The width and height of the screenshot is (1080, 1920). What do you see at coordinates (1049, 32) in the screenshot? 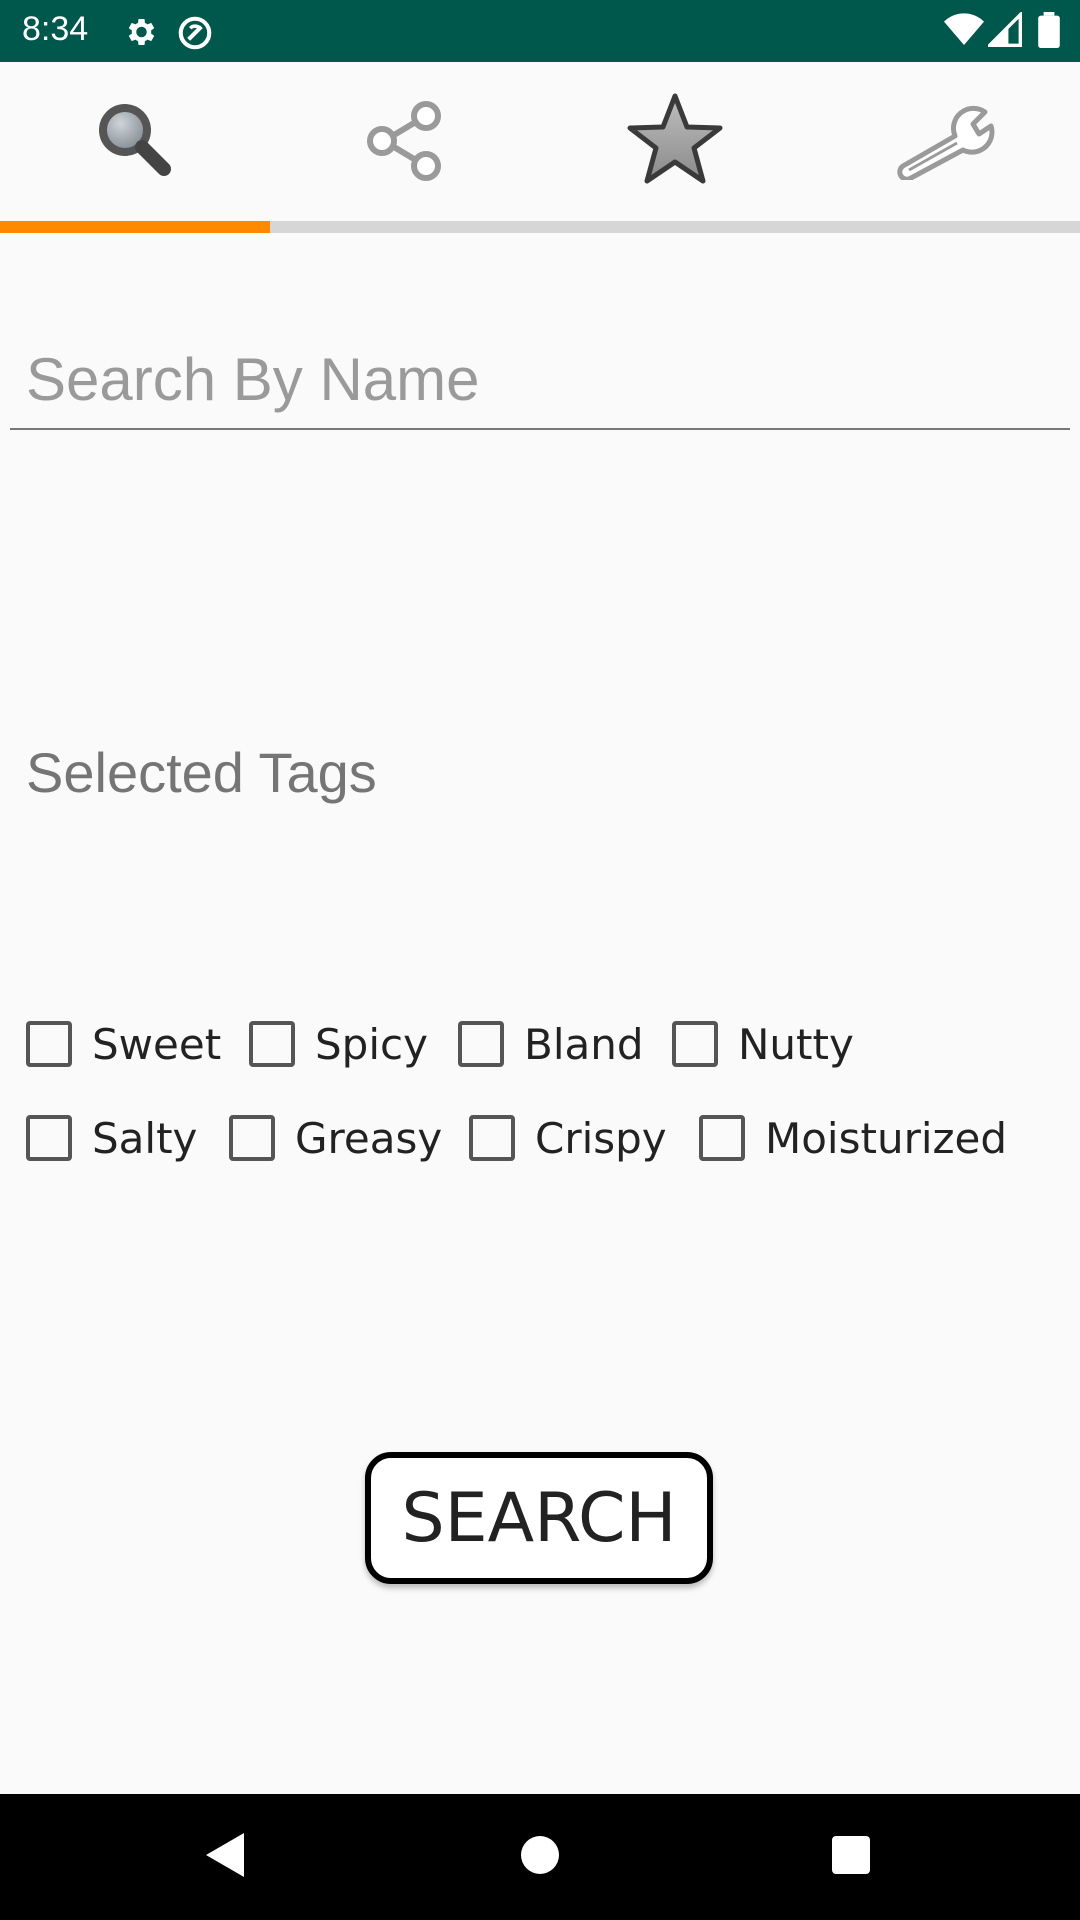
I see `battery-icon` at bounding box center [1049, 32].